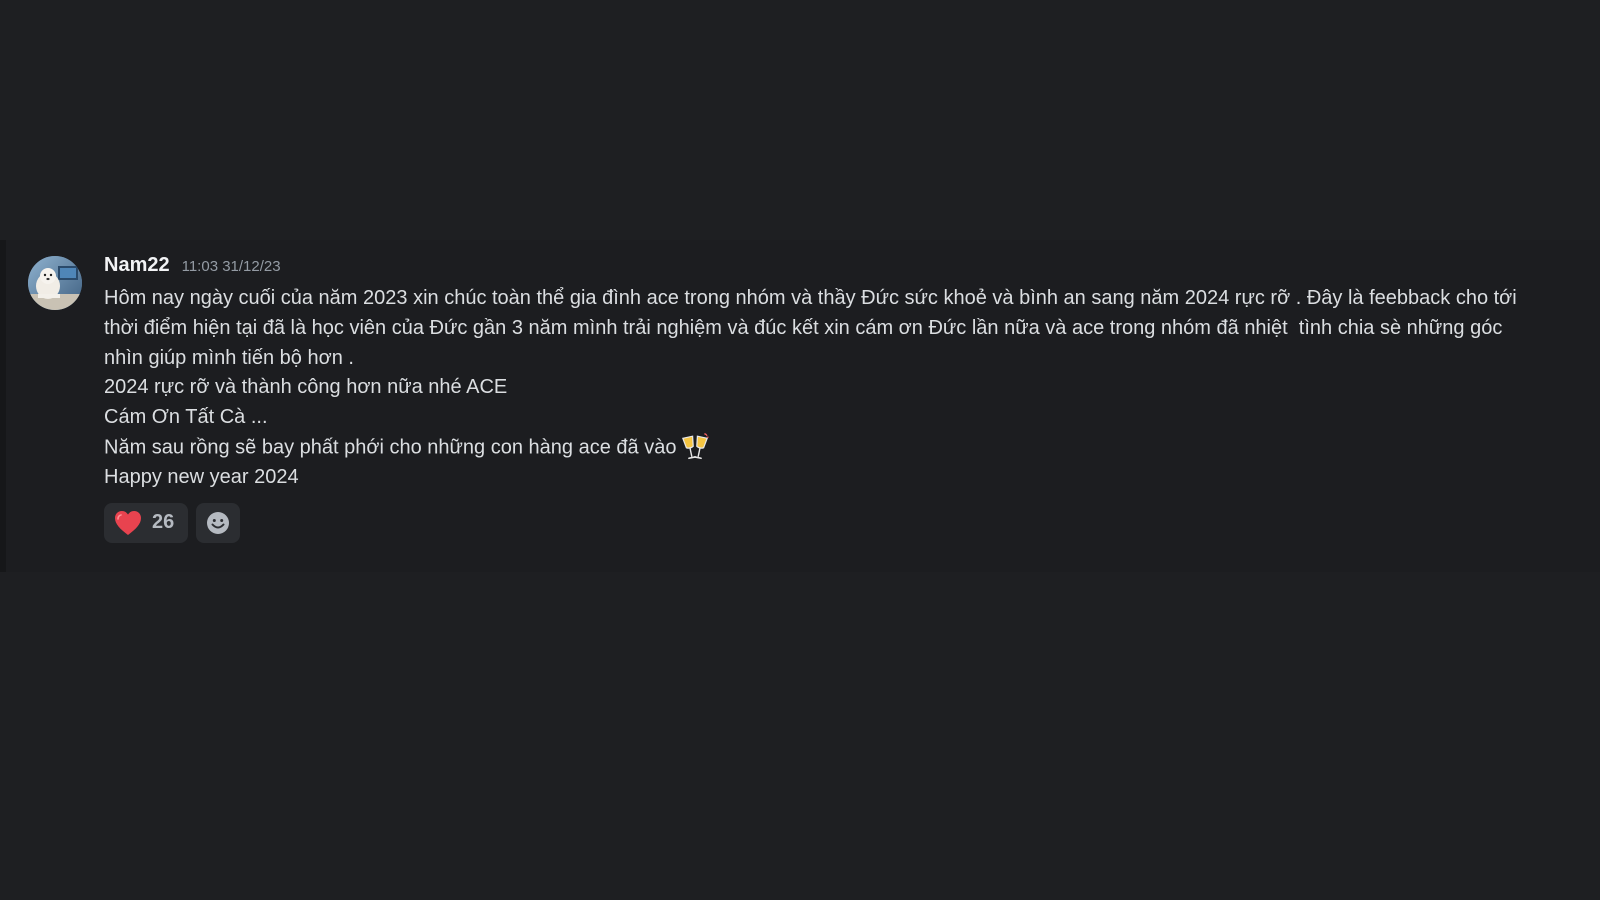 Image resolution: width=1600 pixels, height=900 pixels. Describe the element at coordinates (137, 265) in the screenshot. I see `username: Nam22` at that location.